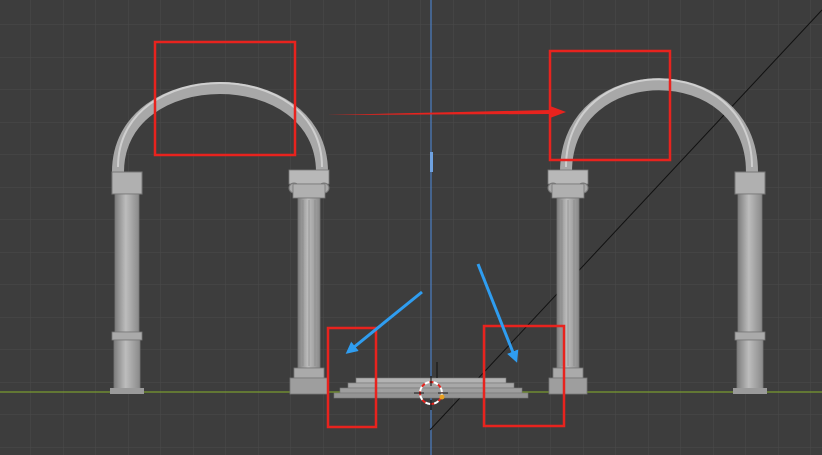  Describe the element at coordinates (431, 162) in the screenshot. I see `z-axis-marker` at that location.